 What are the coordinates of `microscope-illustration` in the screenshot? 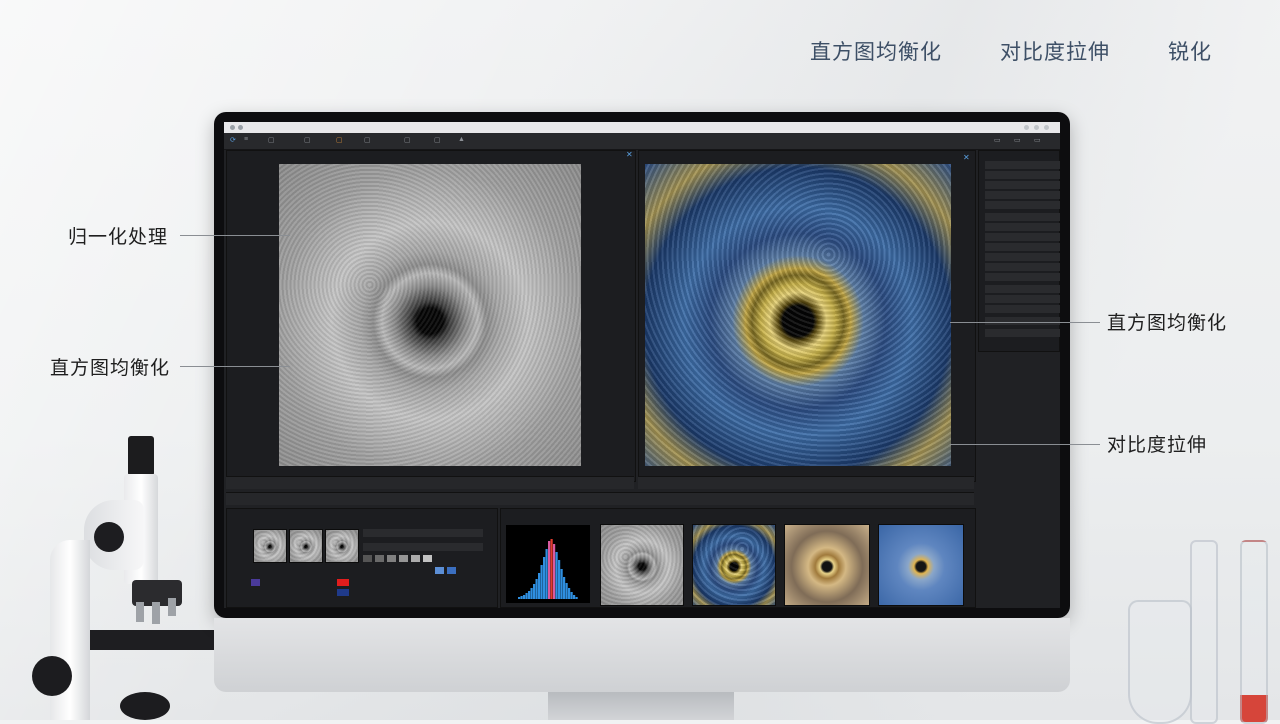 It's located at (120, 575).